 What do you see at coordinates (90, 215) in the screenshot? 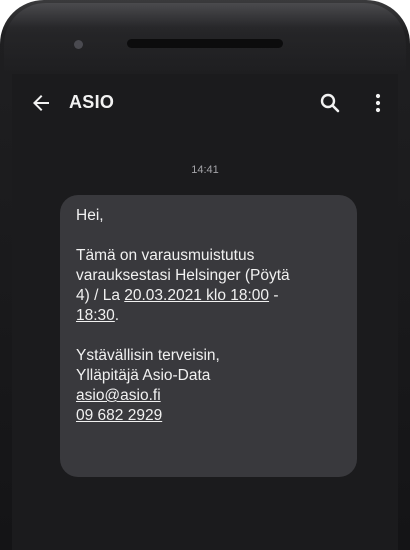
I see `message-greeting: Hei,` at bounding box center [90, 215].